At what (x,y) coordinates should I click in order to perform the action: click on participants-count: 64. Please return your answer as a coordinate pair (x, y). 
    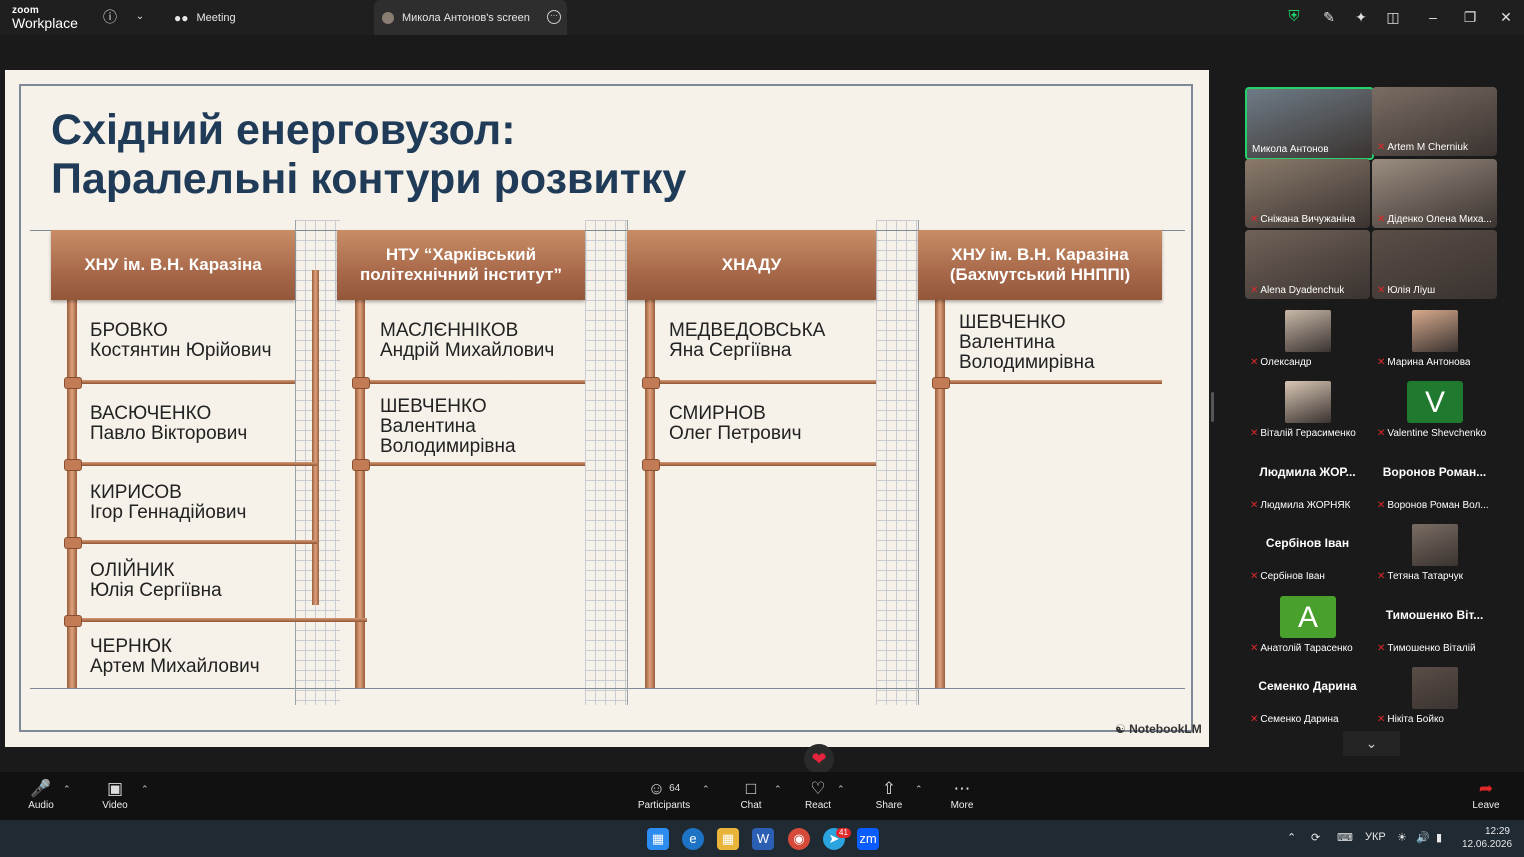
    Looking at the image, I should click on (675, 788).